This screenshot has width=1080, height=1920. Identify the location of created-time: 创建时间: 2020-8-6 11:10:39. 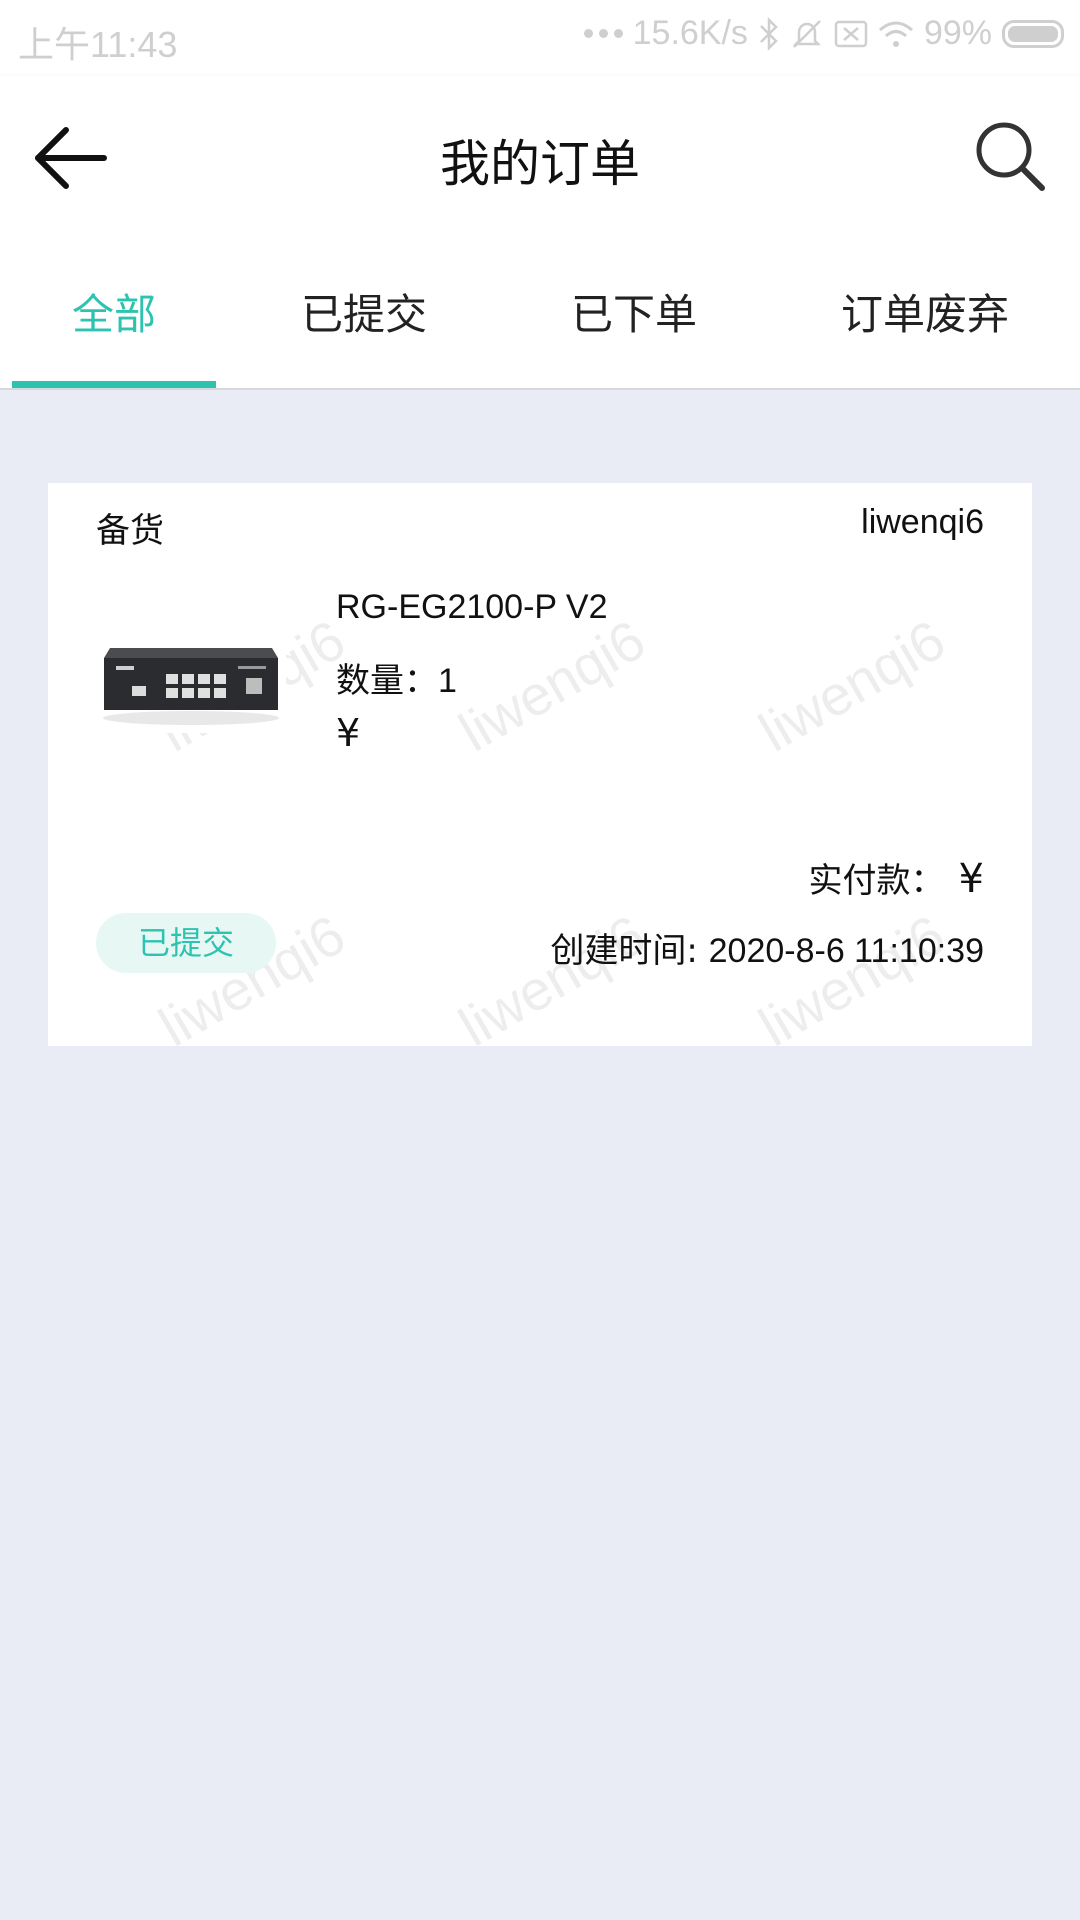
(767, 947).